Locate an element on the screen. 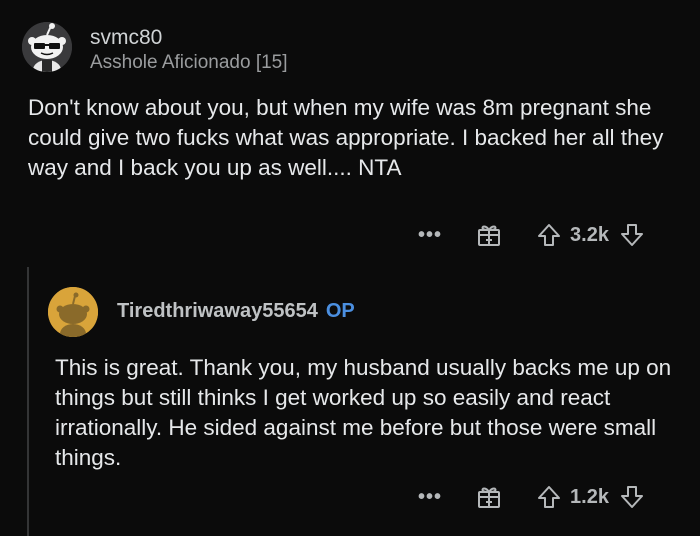  comment-actions: ••• 3.2k is located at coordinates (531, 235).